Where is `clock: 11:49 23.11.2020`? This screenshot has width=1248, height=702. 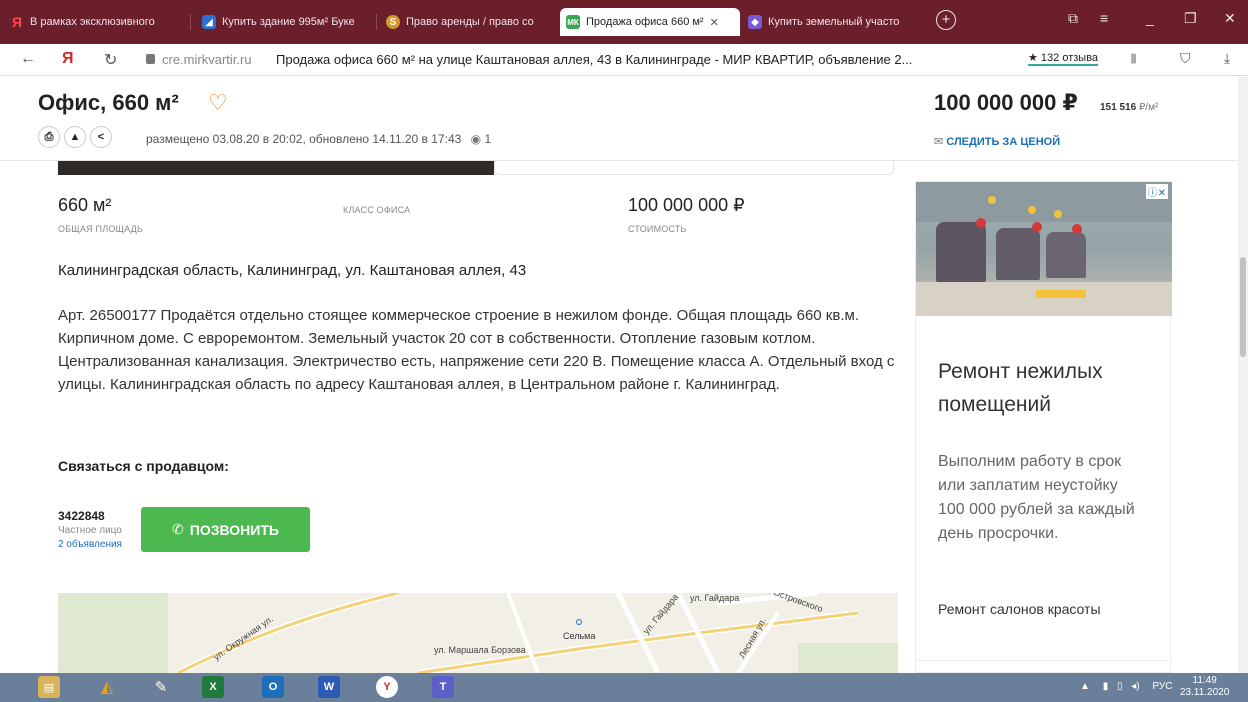
clock: 11:49 23.11.2020 is located at coordinates (1204, 687).